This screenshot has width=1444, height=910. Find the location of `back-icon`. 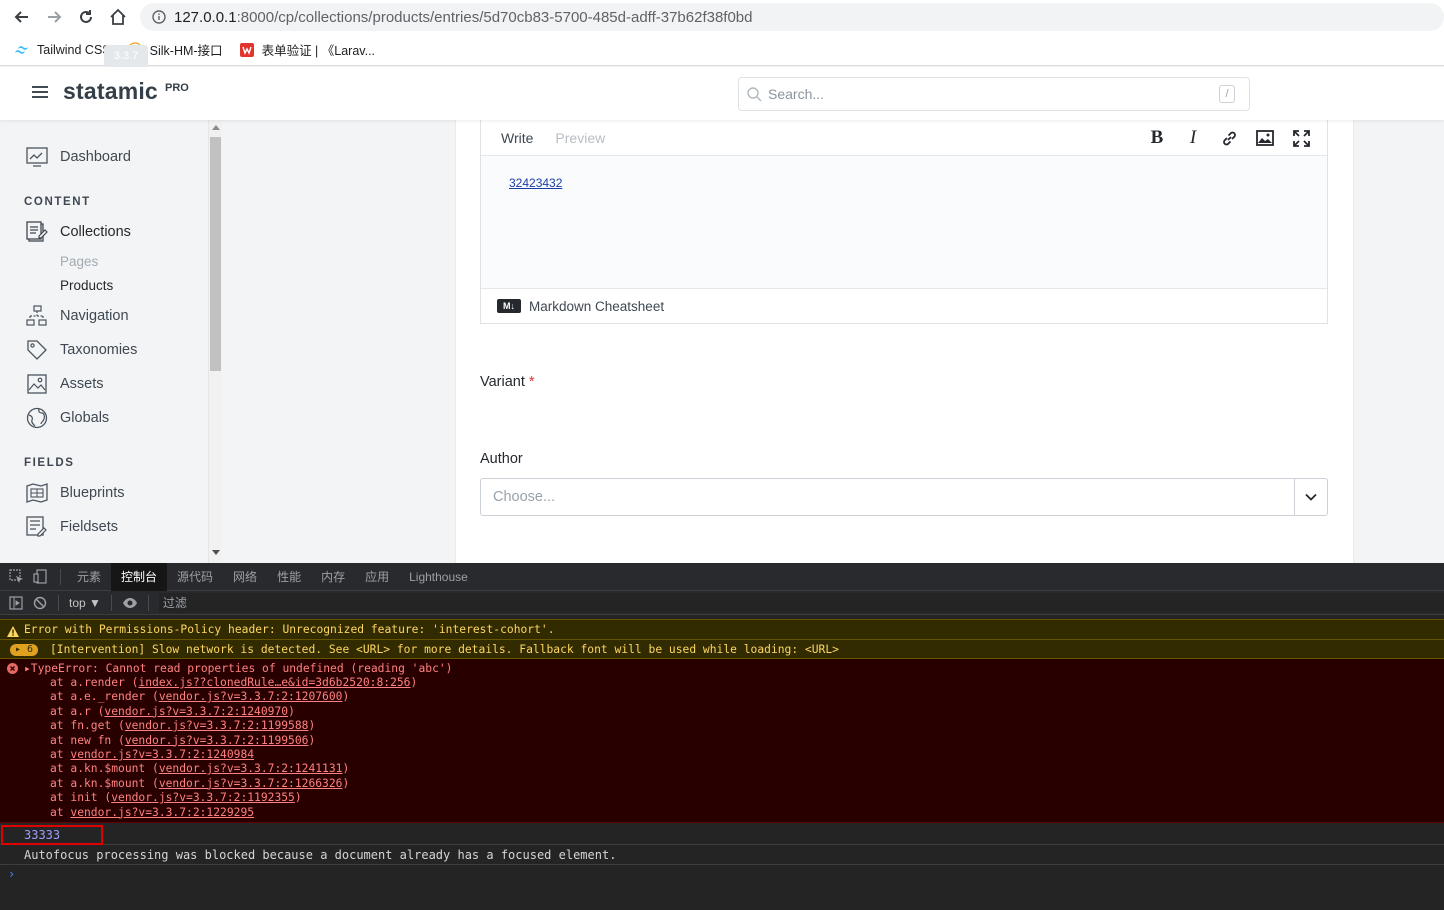

back-icon is located at coordinates (22, 17).